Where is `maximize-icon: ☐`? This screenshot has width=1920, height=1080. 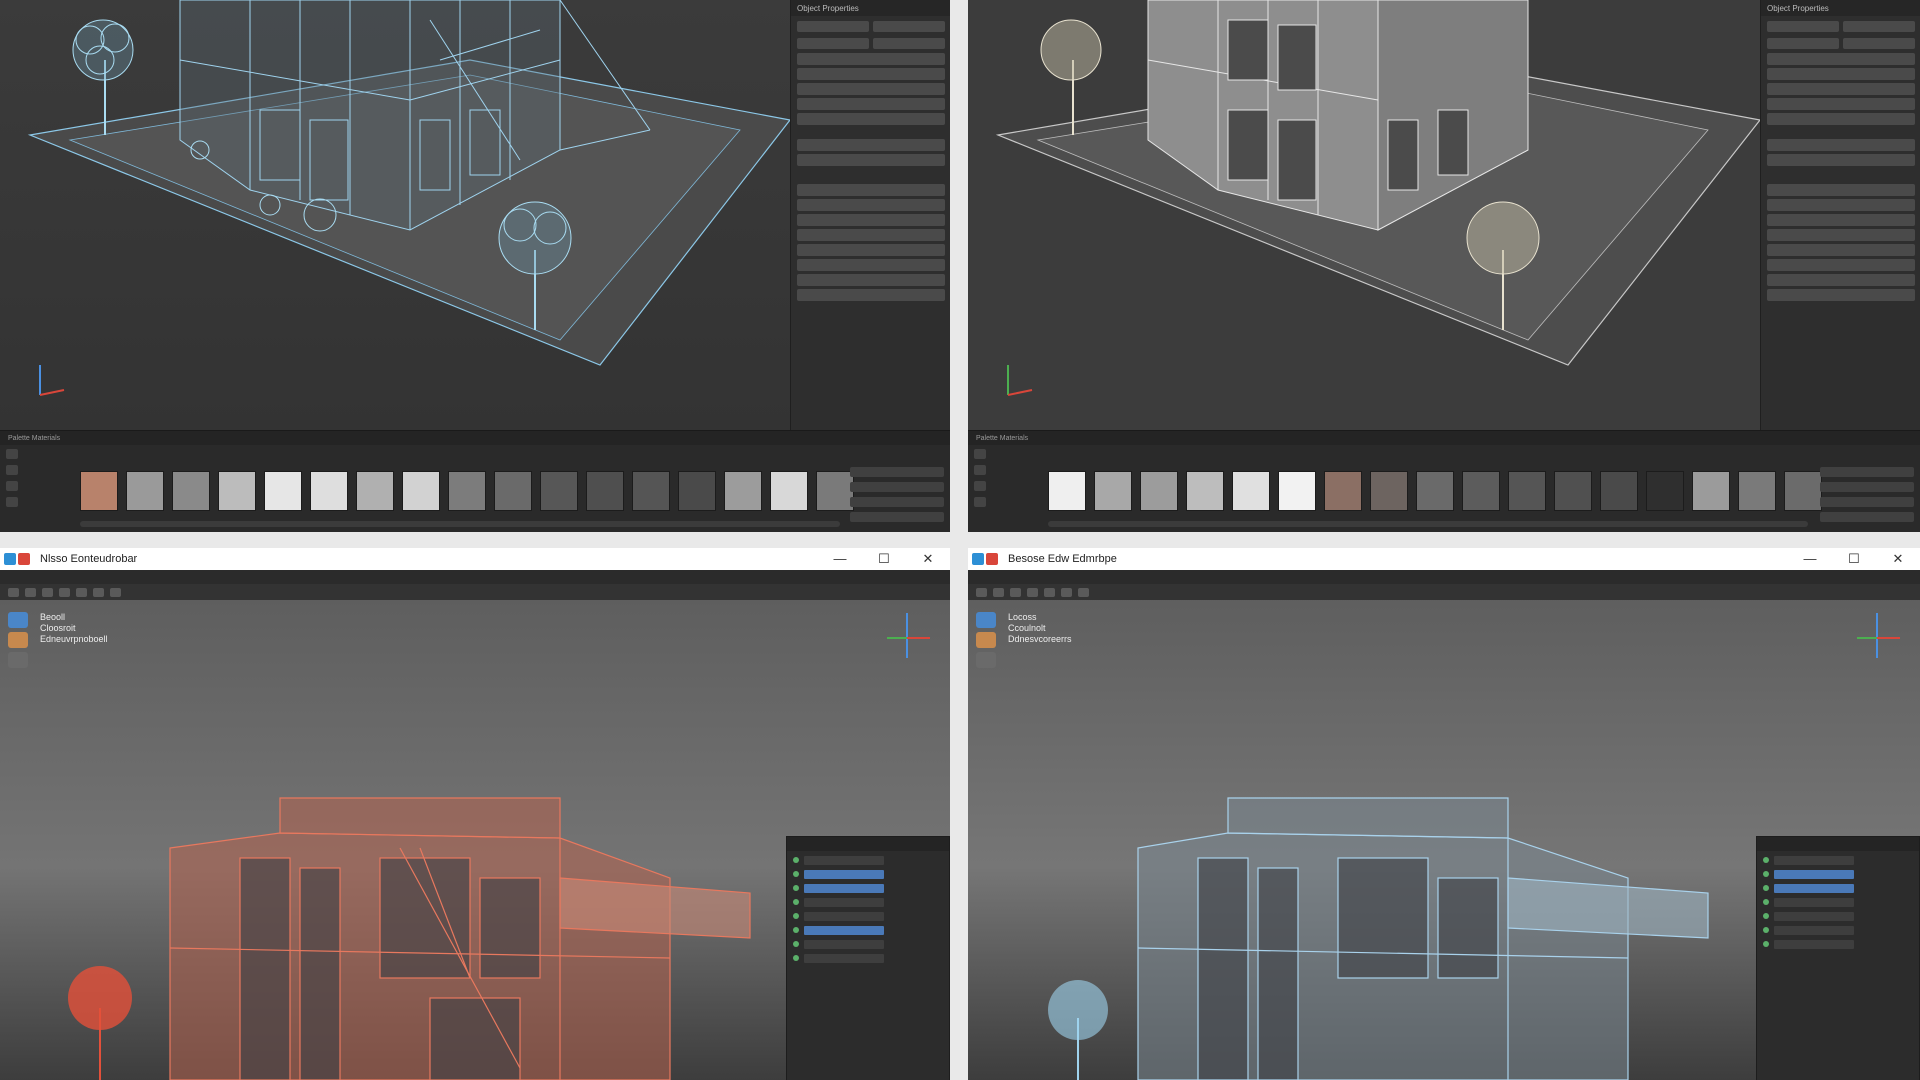 maximize-icon: ☐ is located at coordinates (1854, 559).